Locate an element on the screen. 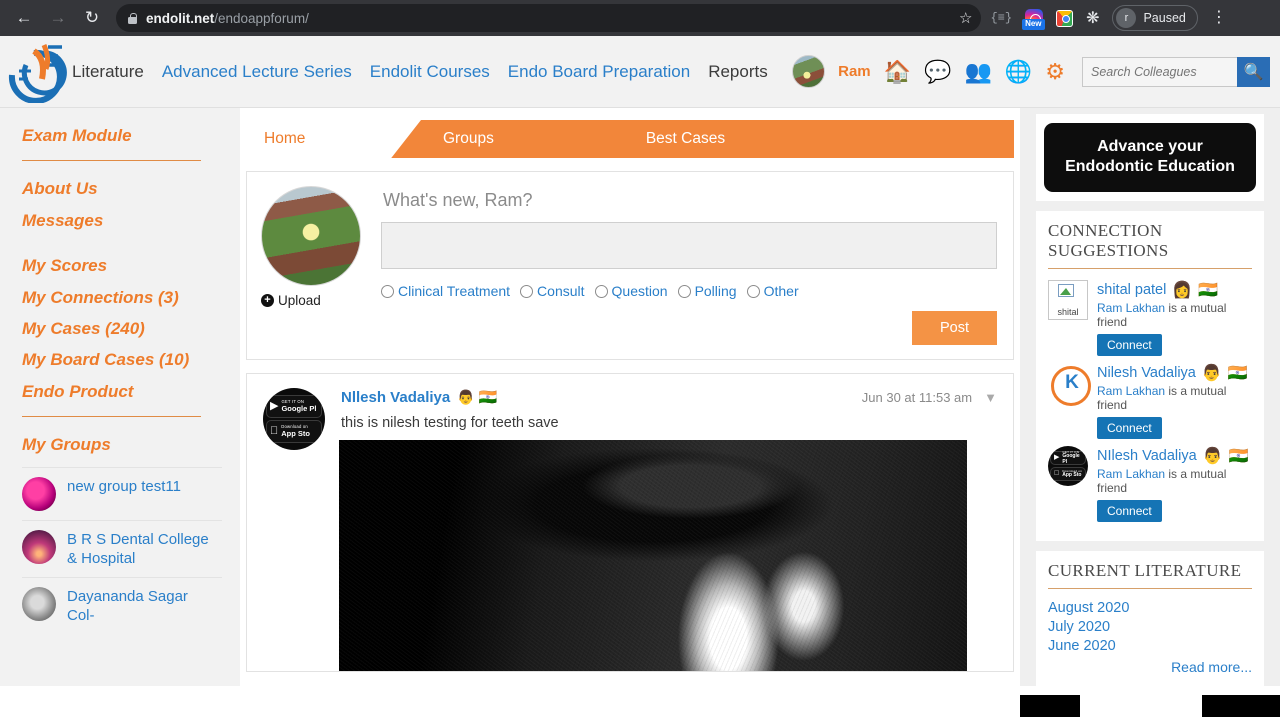  sidebar-item-my-connections: My Connections (3) is located at coordinates (131, 298).